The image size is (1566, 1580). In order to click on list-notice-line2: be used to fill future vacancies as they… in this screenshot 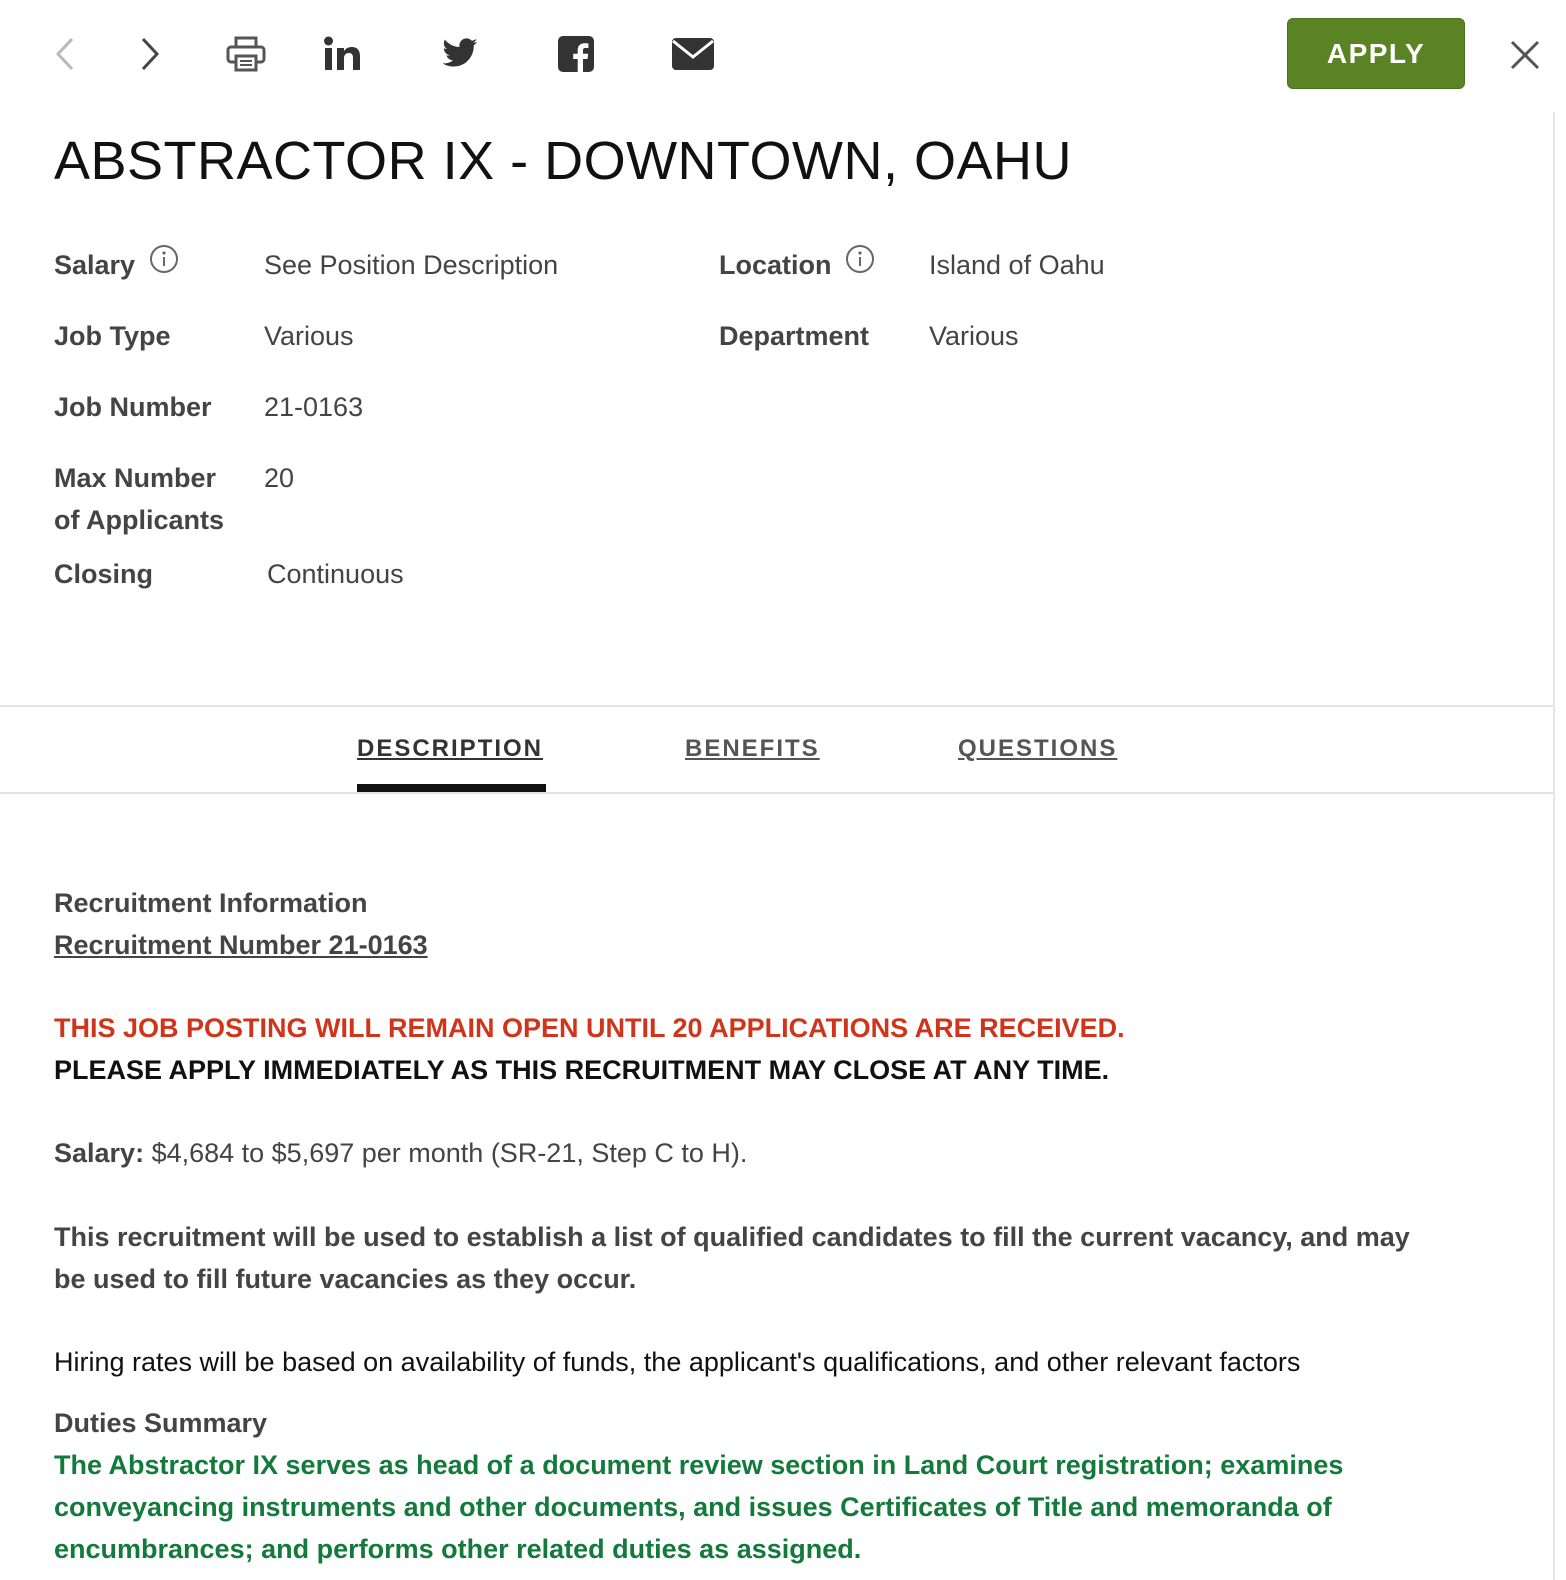, I will do `click(345, 1279)`.